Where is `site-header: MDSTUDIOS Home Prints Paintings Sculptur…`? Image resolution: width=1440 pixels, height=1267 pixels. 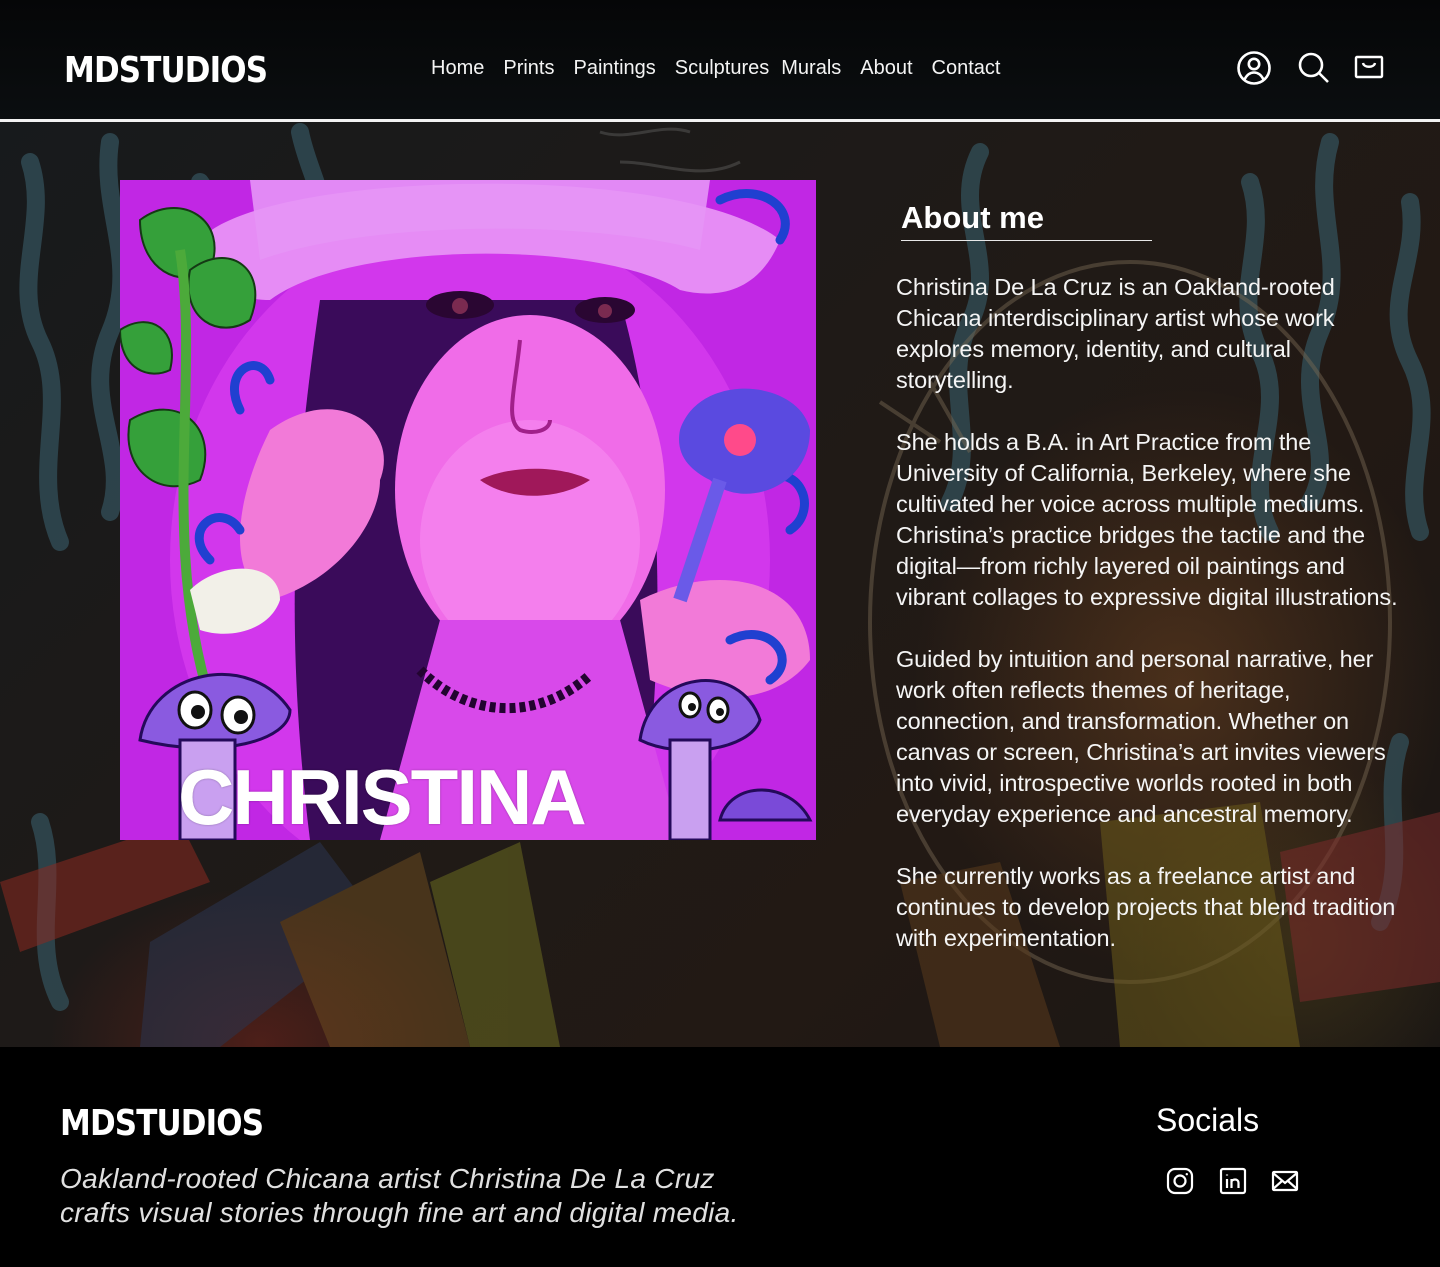
site-header: MDSTUDIOS Home Prints Paintings Sculptur… is located at coordinates (720, 61).